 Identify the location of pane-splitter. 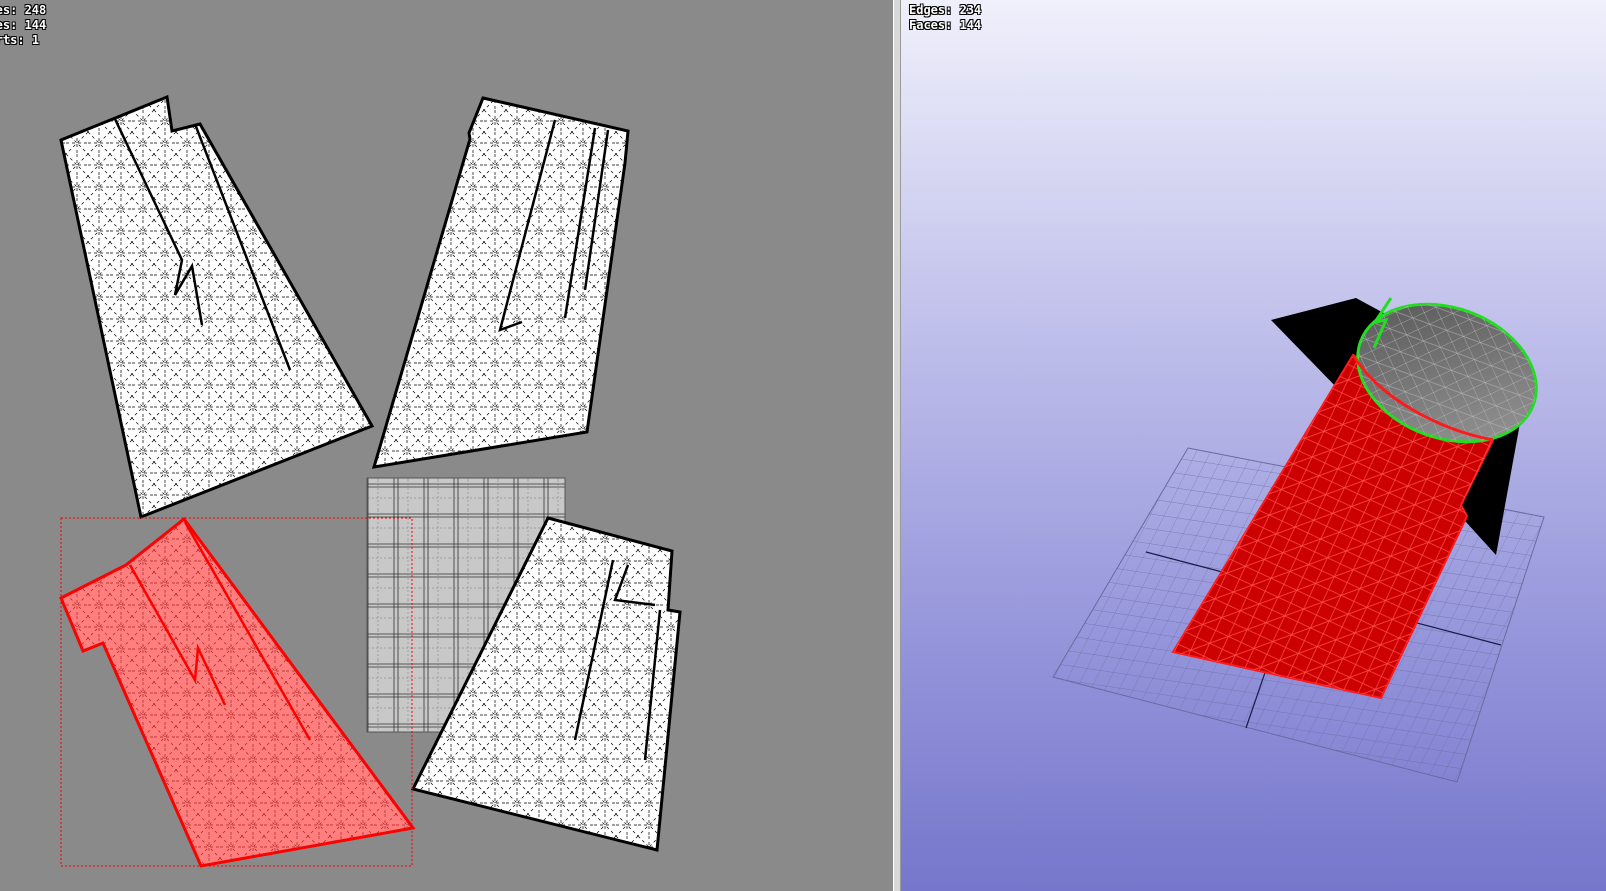
(897, 445).